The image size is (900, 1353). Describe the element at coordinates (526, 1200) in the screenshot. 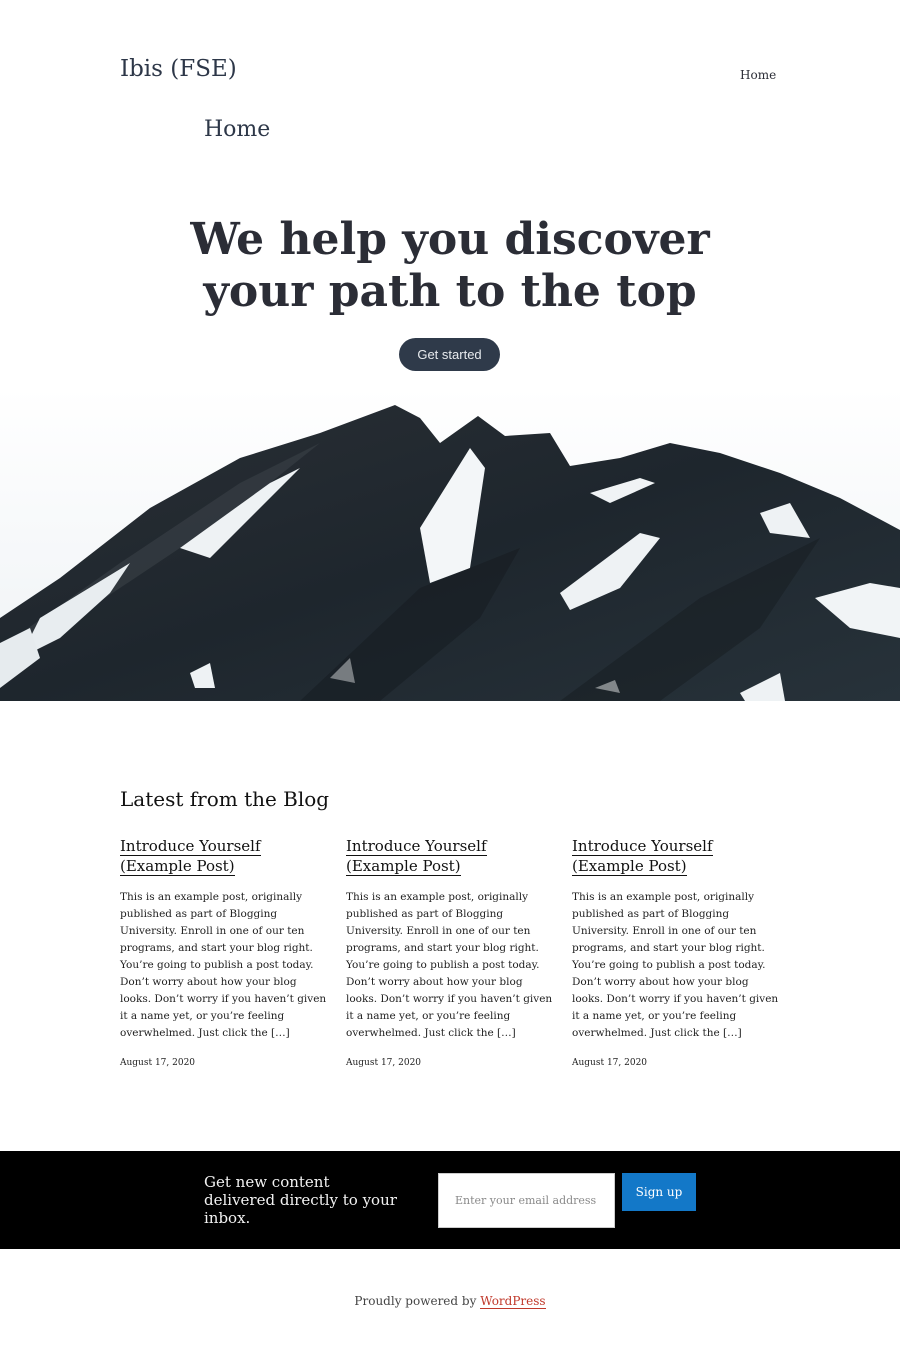

I see `email-field` at that location.